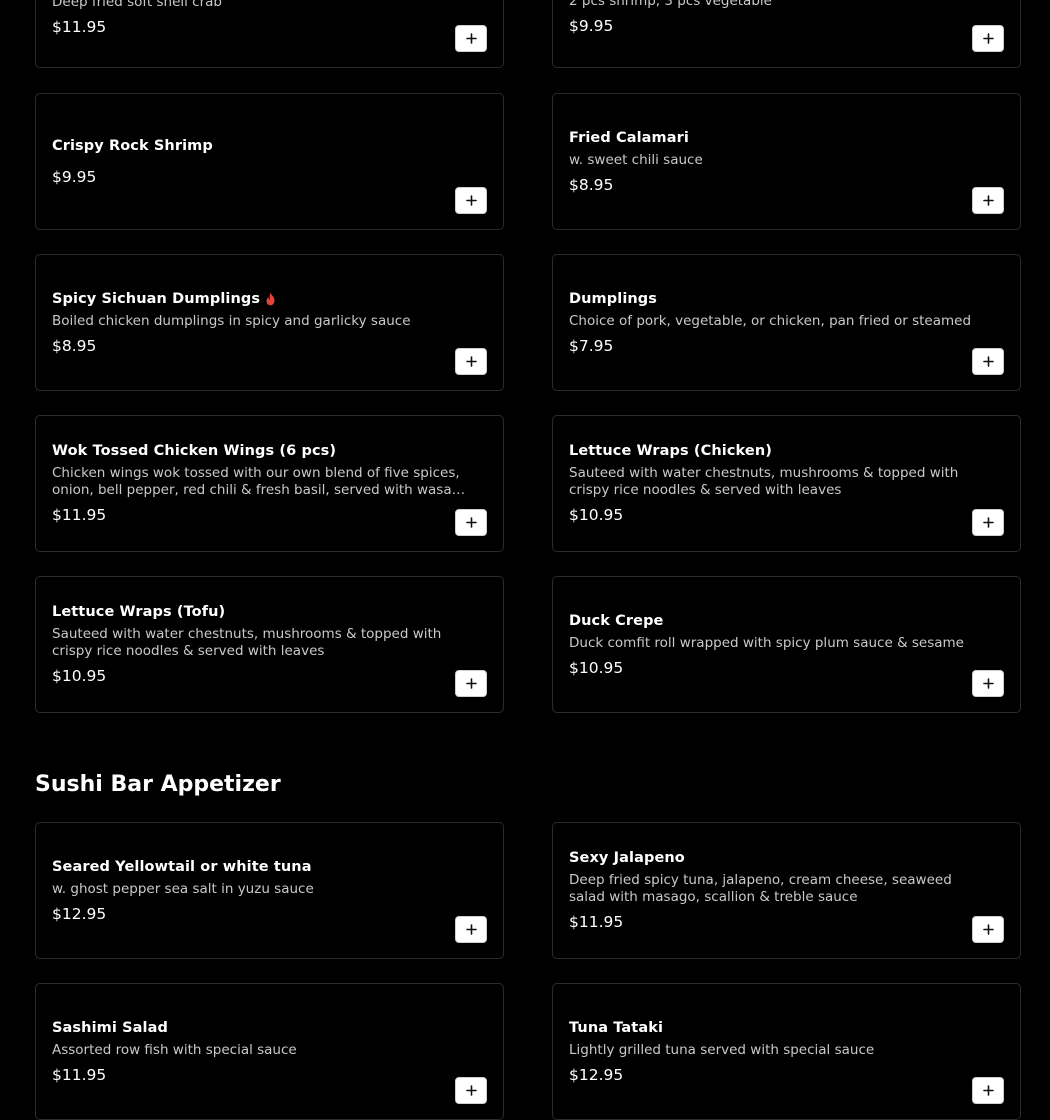 Image resolution: width=1050 pixels, height=1120 pixels. What do you see at coordinates (627, 858) in the screenshot?
I see `item-name: Sexy Jalapeno` at bounding box center [627, 858].